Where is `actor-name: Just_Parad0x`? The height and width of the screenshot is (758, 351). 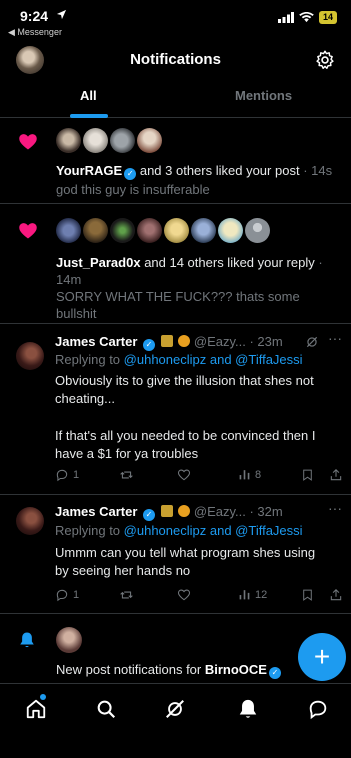
actor-name: Just_Parad0x is located at coordinates (98, 262).